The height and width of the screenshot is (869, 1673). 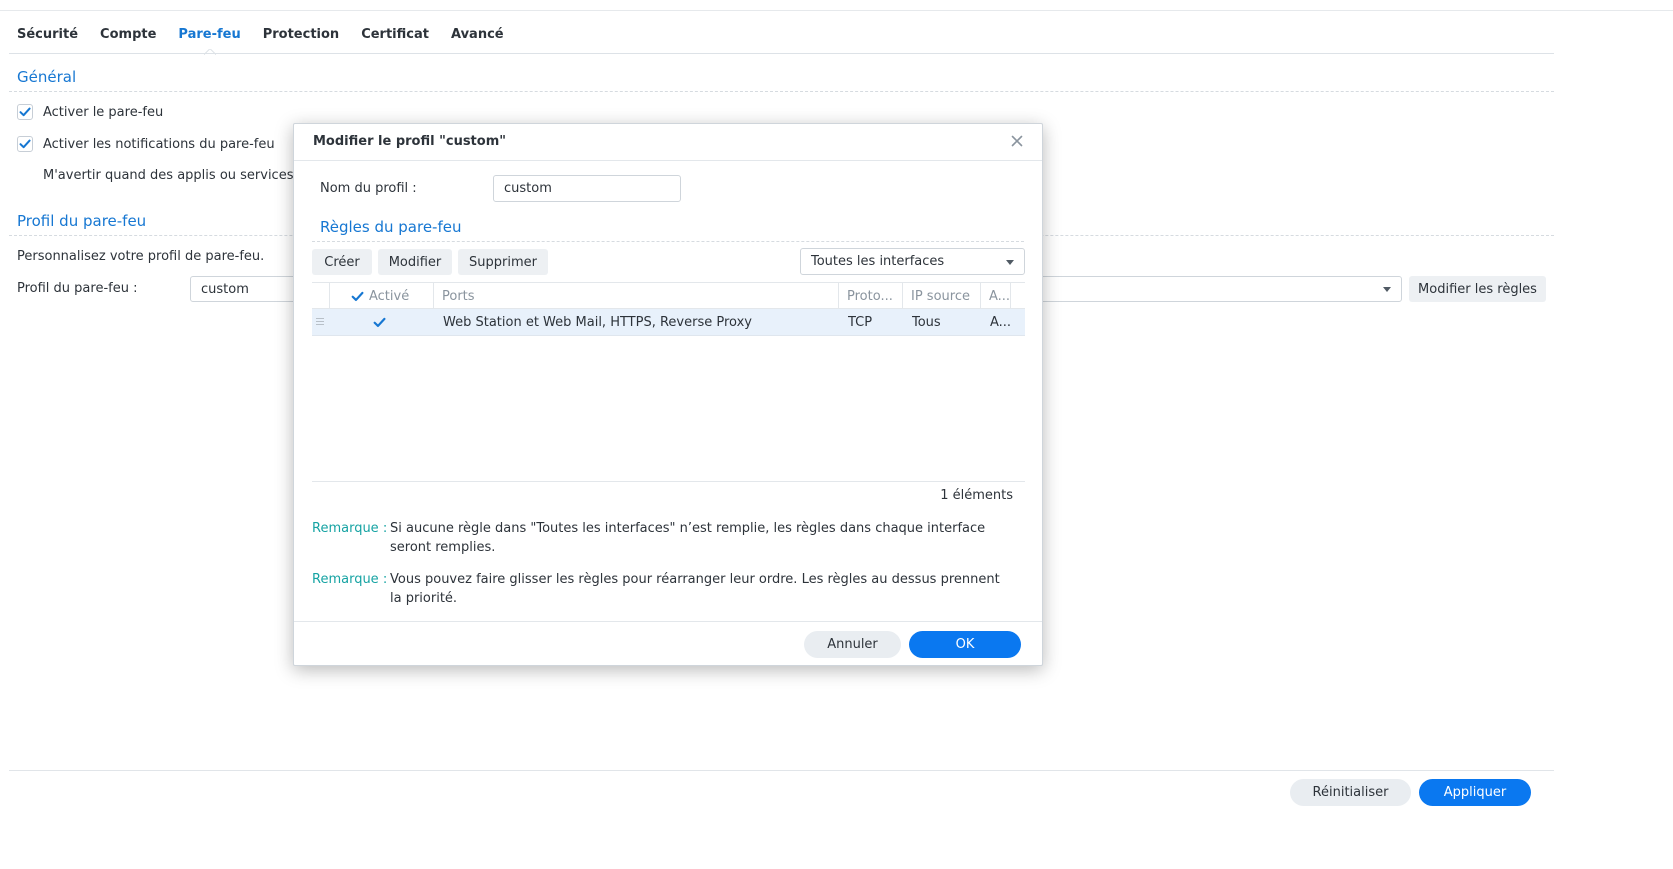 What do you see at coordinates (942, 296) in the screenshot?
I see `column-source-ip: IP source` at bounding box center [942, 296].